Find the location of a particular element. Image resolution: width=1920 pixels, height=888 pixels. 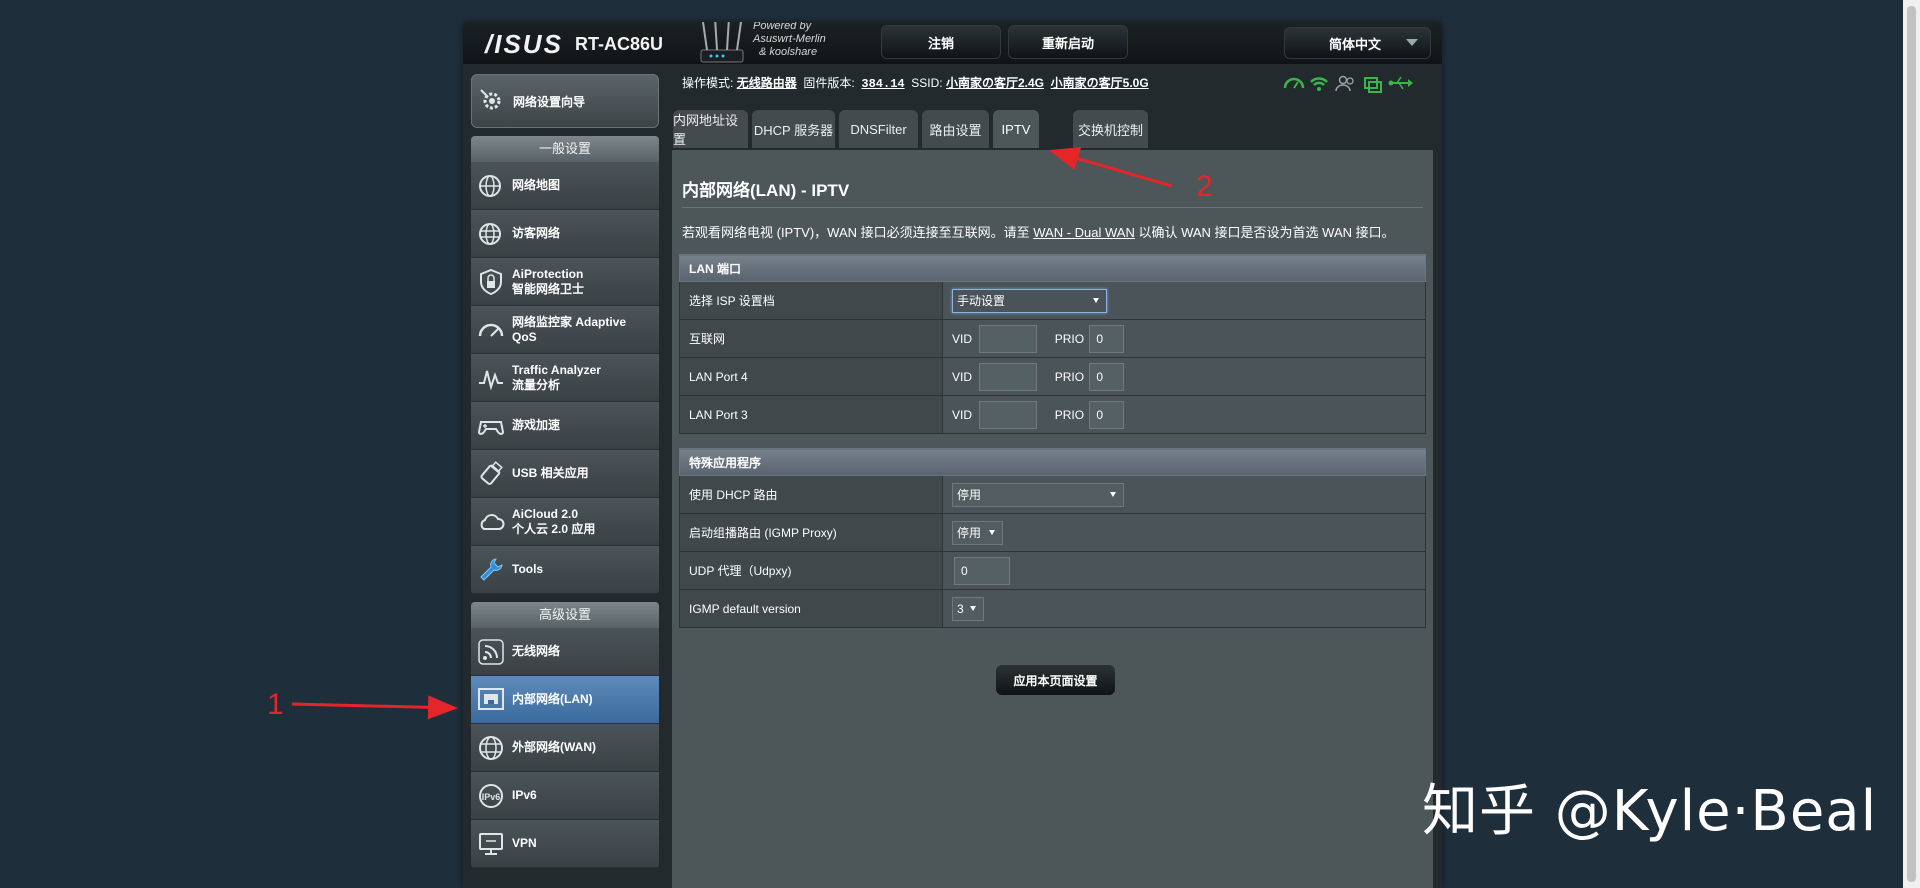

menu-item-guest-network: 访客网络 is located at coordinates (565, 234).